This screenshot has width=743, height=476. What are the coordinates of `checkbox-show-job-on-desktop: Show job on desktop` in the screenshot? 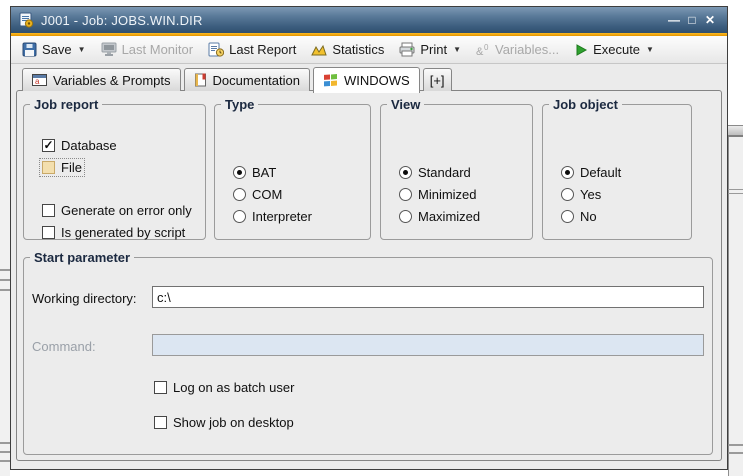 It's located at (224, 422).